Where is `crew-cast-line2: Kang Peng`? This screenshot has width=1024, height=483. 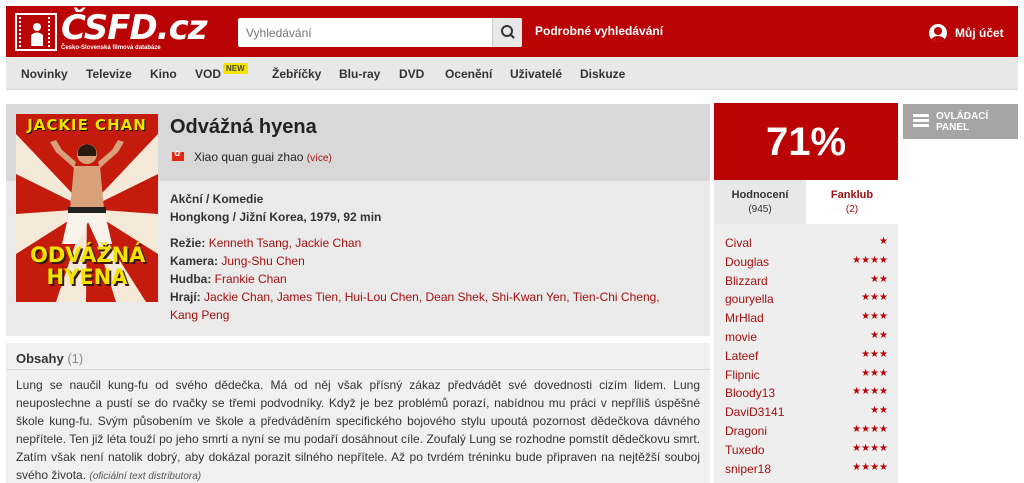 crew-cast-line2: Kang Peng is located at coordinates (199, 315).